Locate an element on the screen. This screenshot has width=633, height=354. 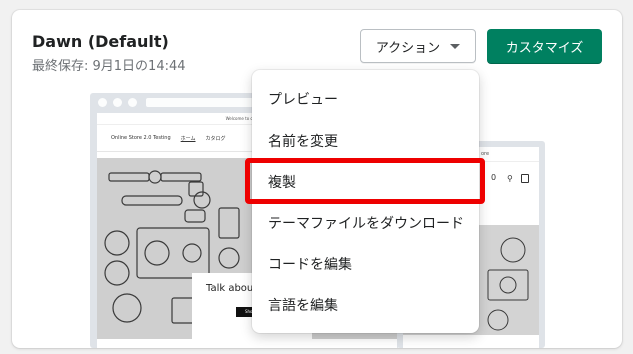
store-name: Online Store 2.0 Testing is located at coordinates (141, 138).